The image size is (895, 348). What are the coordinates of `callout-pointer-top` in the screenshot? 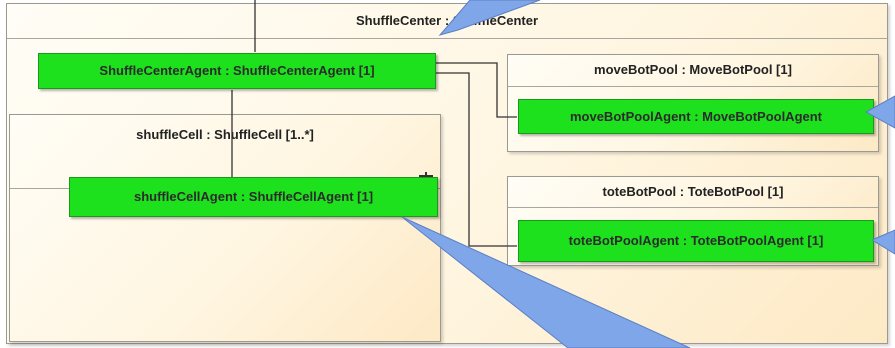 It's located at (489, 18).